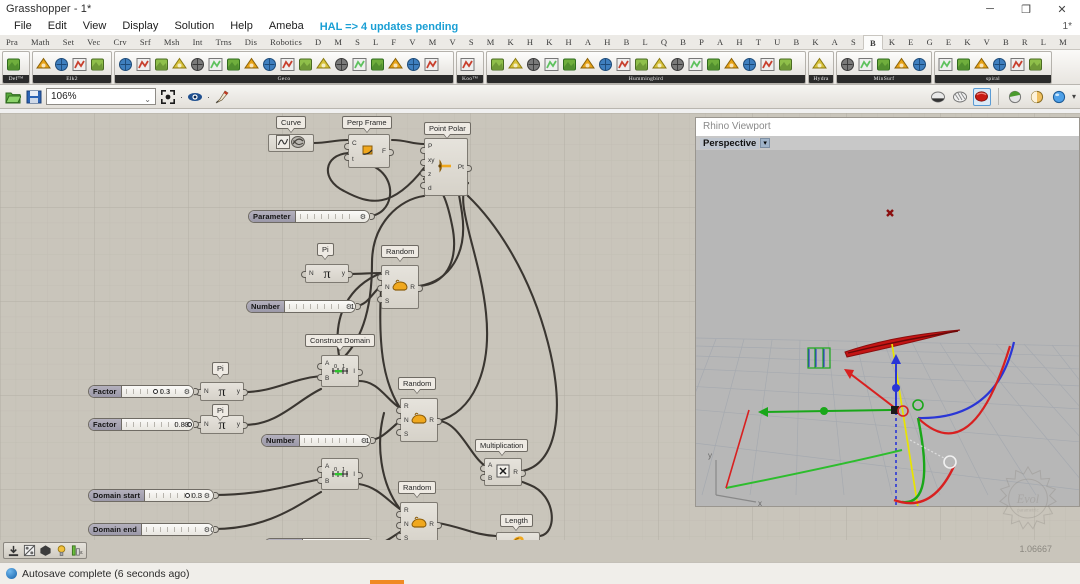 The height and width of the screenshot is (584, 1080). What do you see at coordinates (835, 42) in the screenshot?
I see `ribbon-tab-38: A` at bounding box center [835, 42].